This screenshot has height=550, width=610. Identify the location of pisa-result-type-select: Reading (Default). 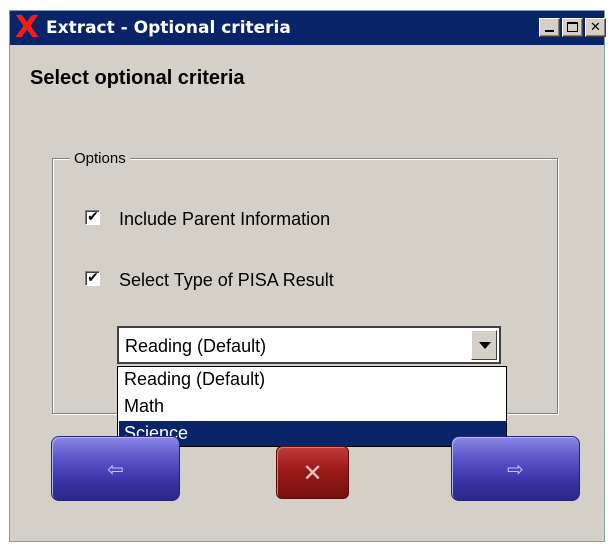
(309, 345).